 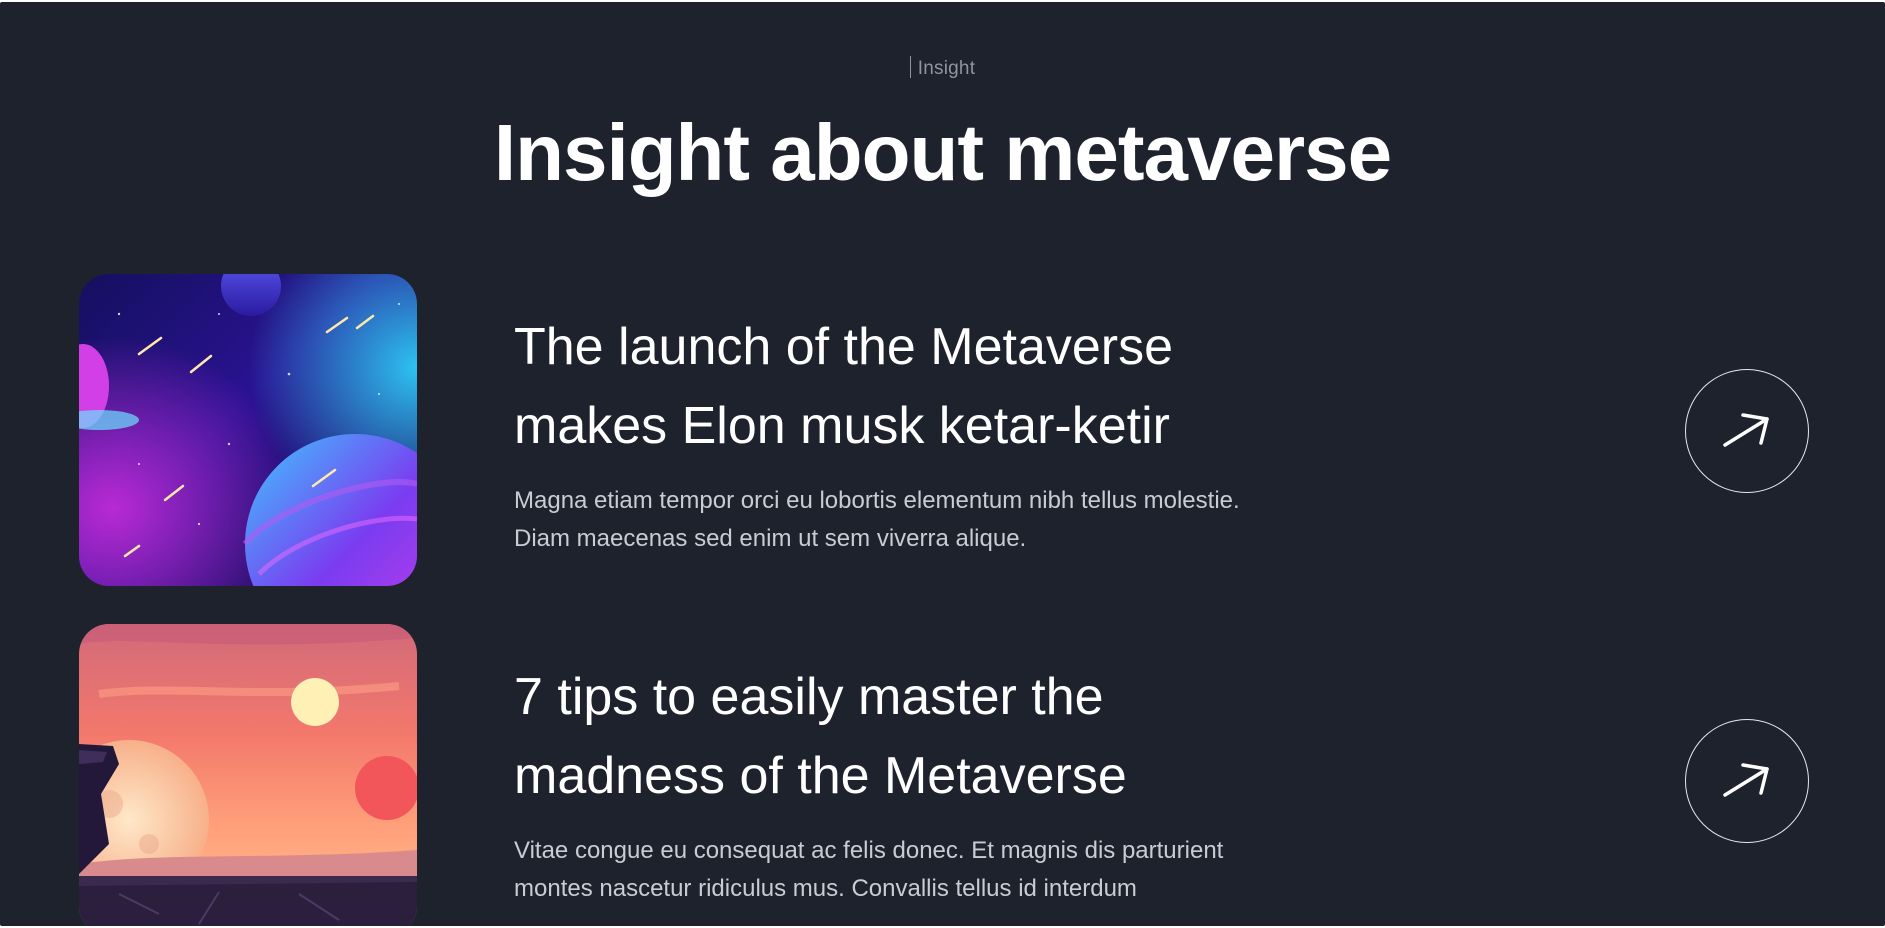 I want to click on article-image-sunset, so click(x=248, y=775).